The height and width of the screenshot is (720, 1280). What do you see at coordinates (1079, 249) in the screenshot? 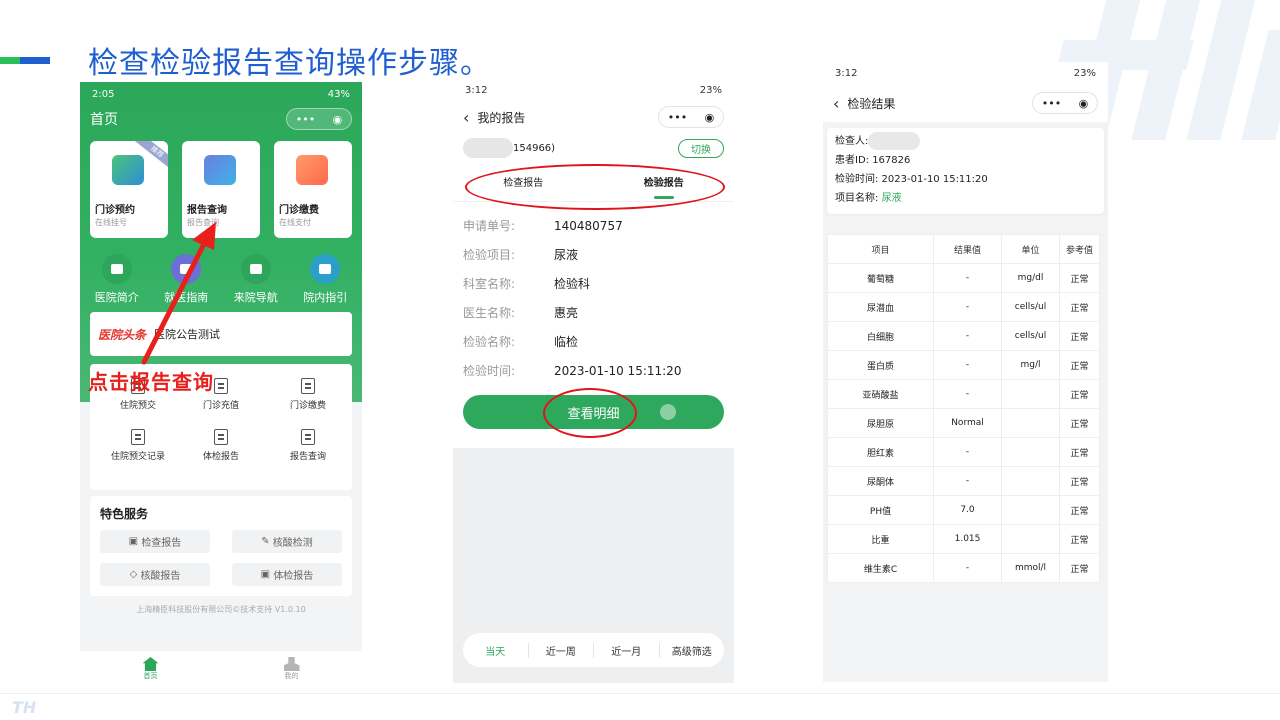
I see `col-reference: 参考值` at bounding box center [1079, 249].